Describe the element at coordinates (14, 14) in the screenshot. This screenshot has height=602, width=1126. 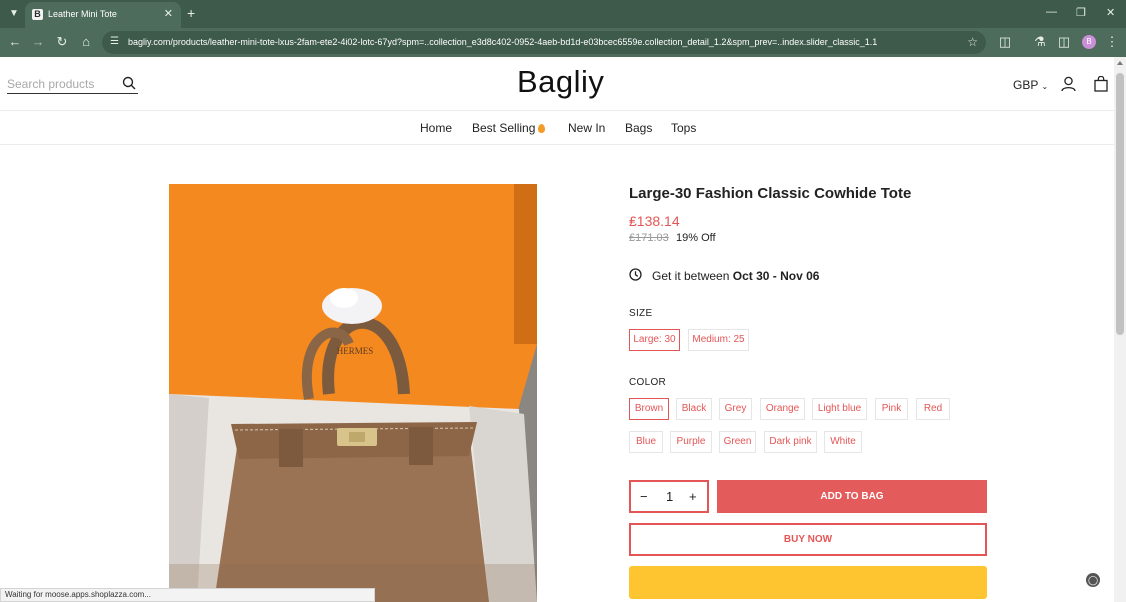
I see `tab-search-icon: ▼` at that location.